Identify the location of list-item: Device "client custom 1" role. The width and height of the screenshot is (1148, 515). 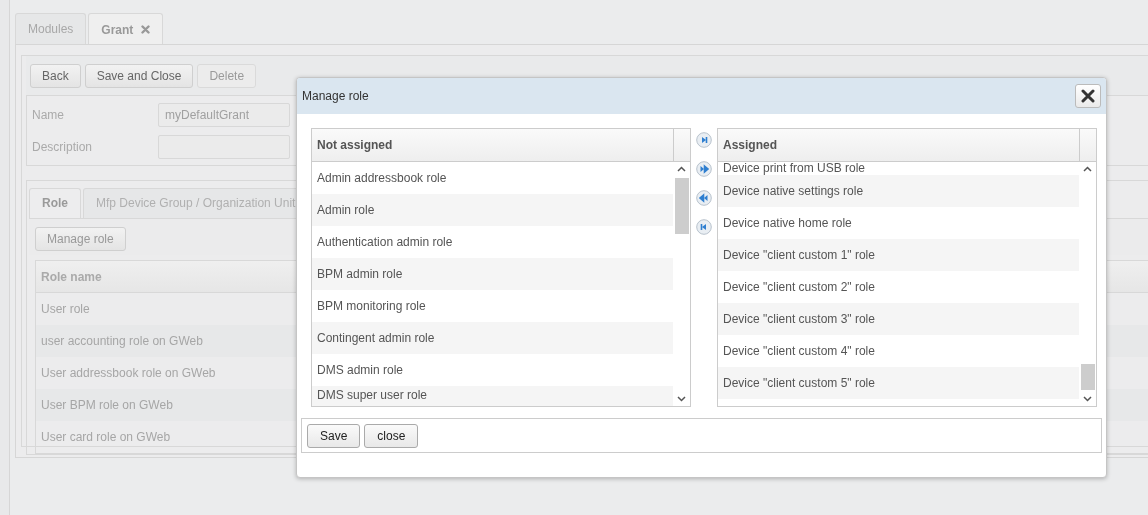
(898, 255).